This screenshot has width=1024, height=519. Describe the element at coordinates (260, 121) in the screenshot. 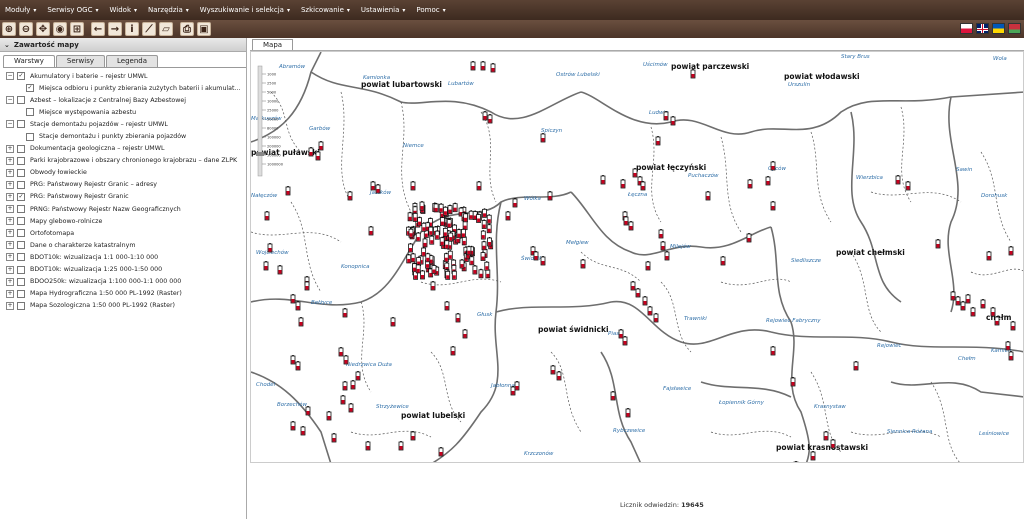

I see `zoom-track` at that location.